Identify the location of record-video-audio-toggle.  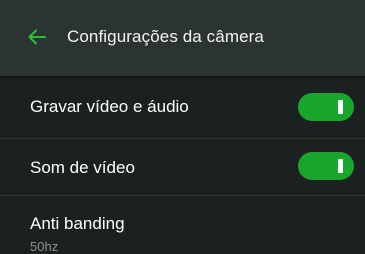
(326, 107).